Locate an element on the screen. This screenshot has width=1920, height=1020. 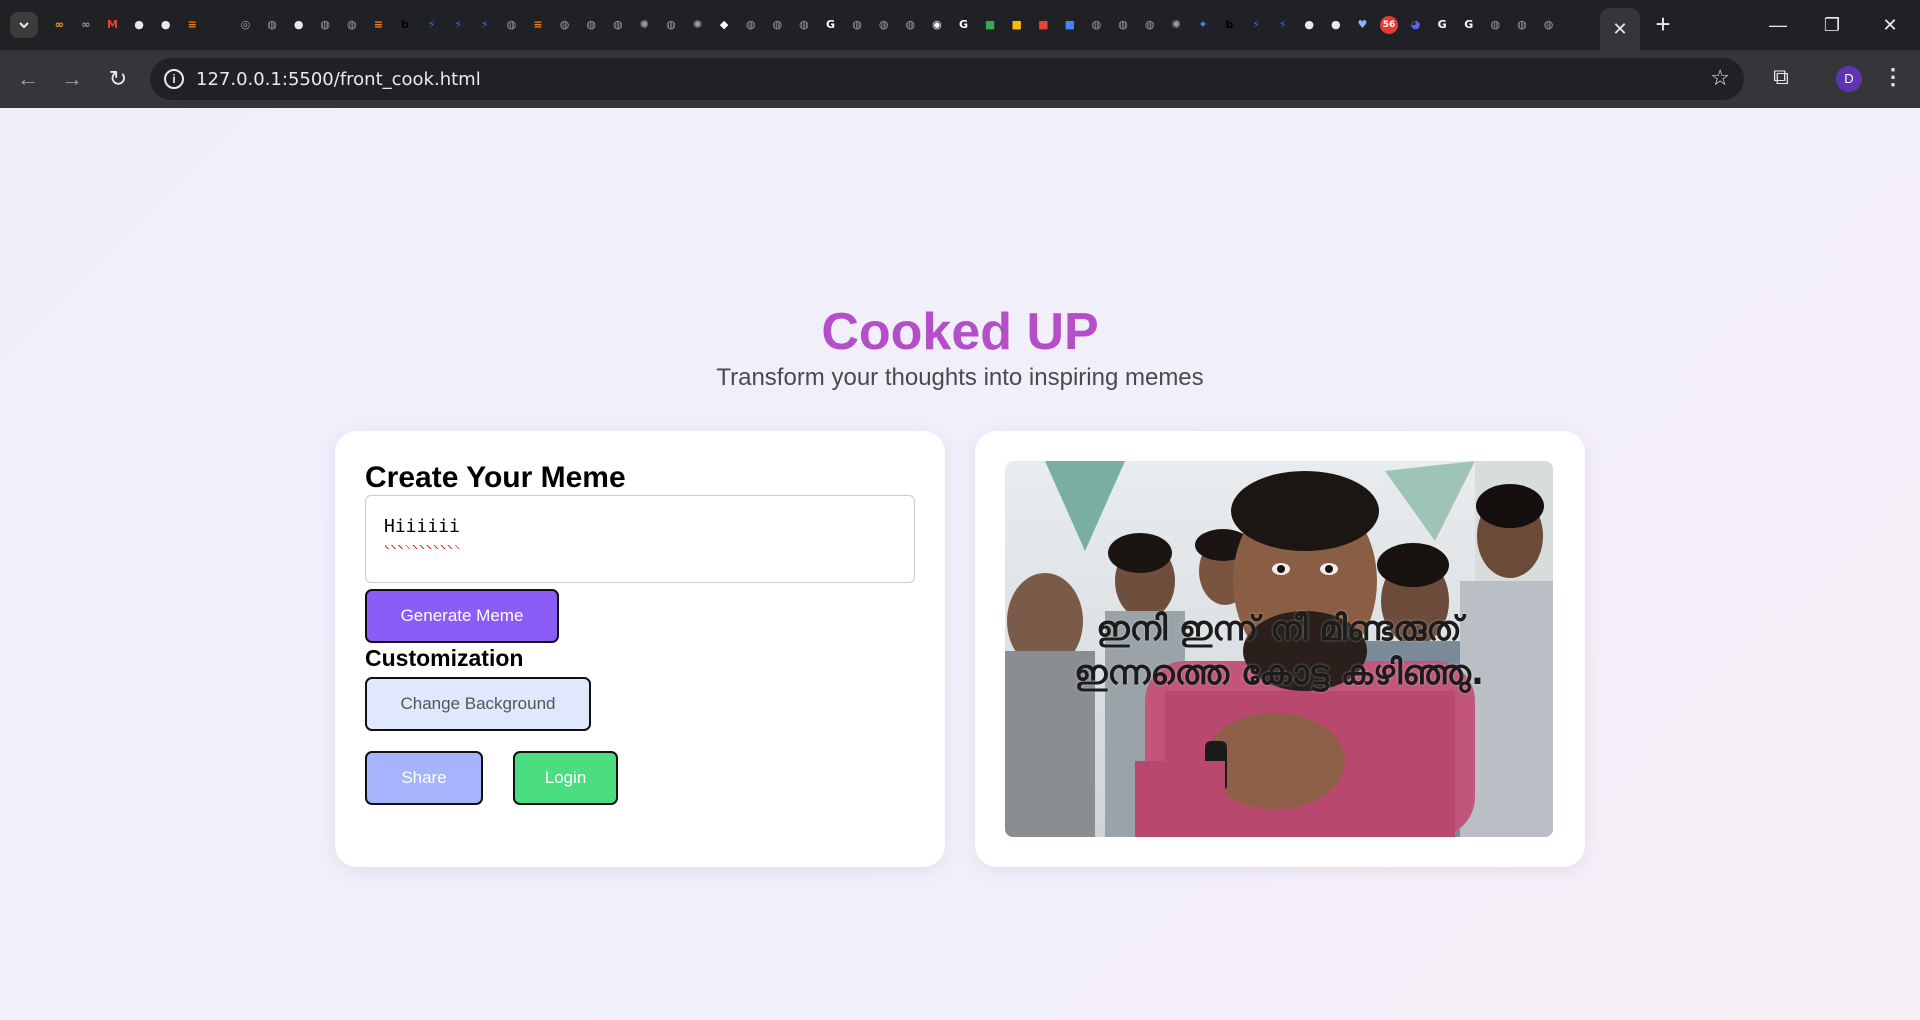
bolt-b-icon: b is located at coordinates (405, 24).